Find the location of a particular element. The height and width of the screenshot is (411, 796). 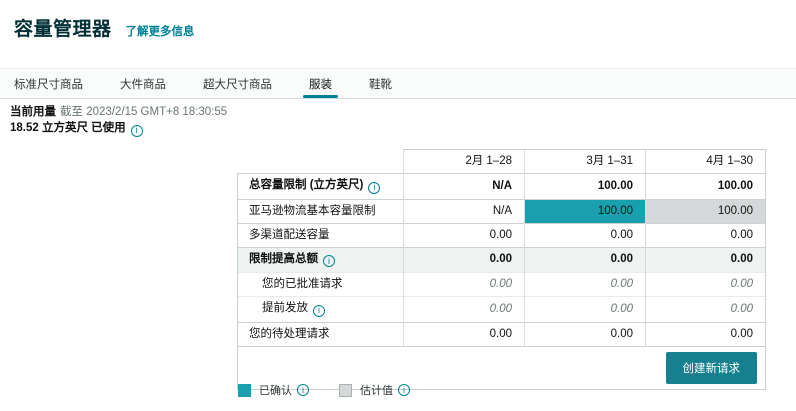

column-header-apr: 4月 1–30 is located at coordinates (705, 161).